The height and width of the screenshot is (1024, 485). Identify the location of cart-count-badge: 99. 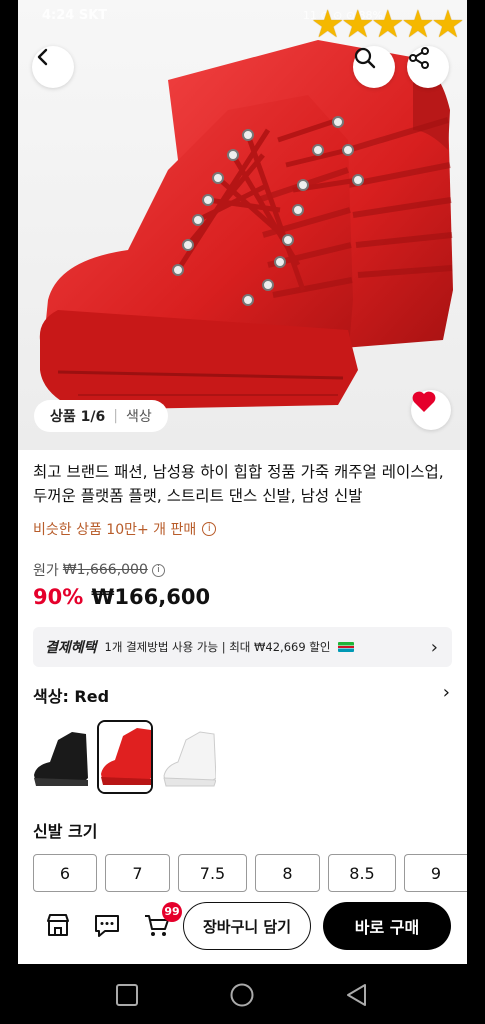
(172, 912).